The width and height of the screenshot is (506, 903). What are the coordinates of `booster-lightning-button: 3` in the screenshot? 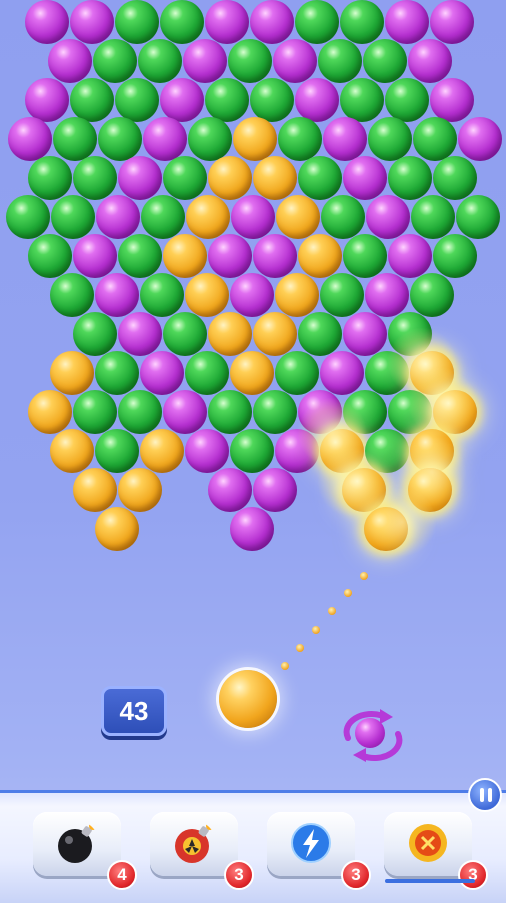 It's located at (319, 851).